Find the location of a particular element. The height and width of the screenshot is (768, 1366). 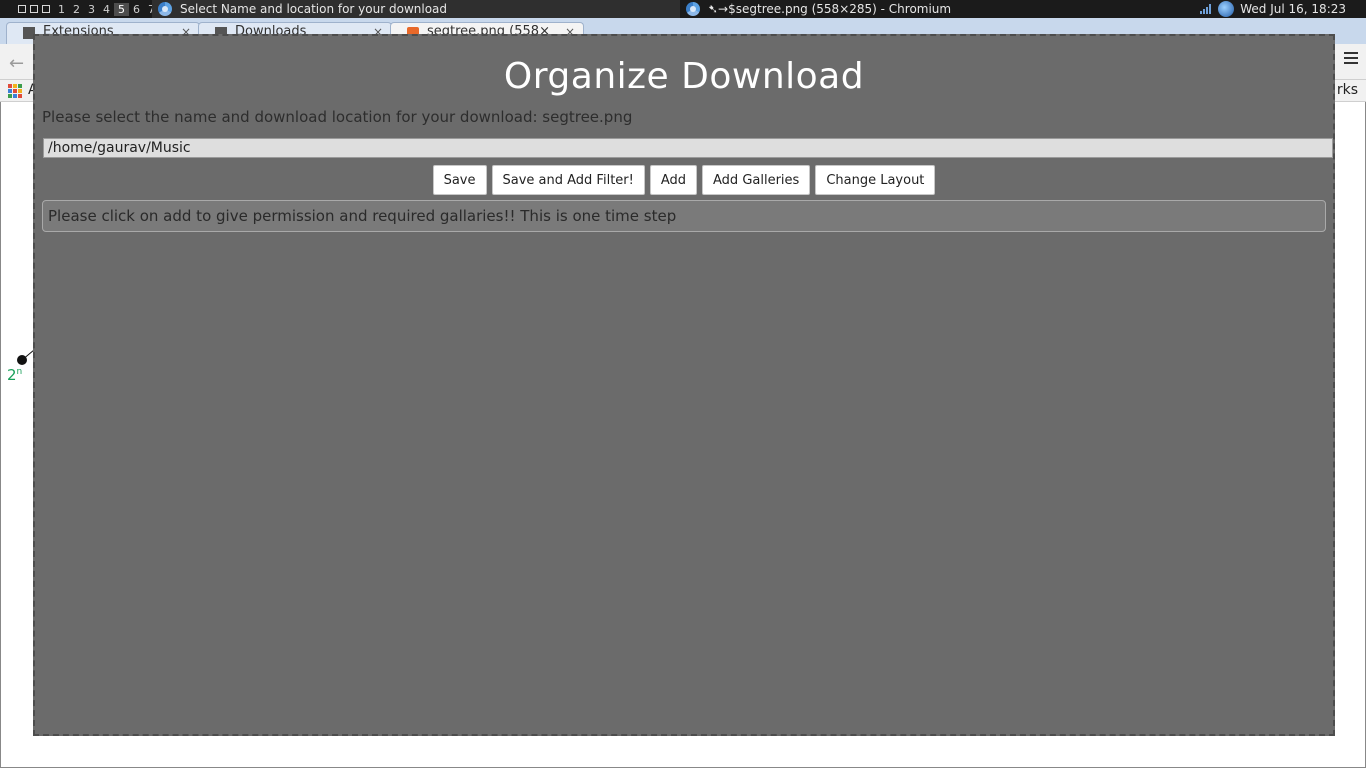

menu-icon is located at coordinates (1351, 58).